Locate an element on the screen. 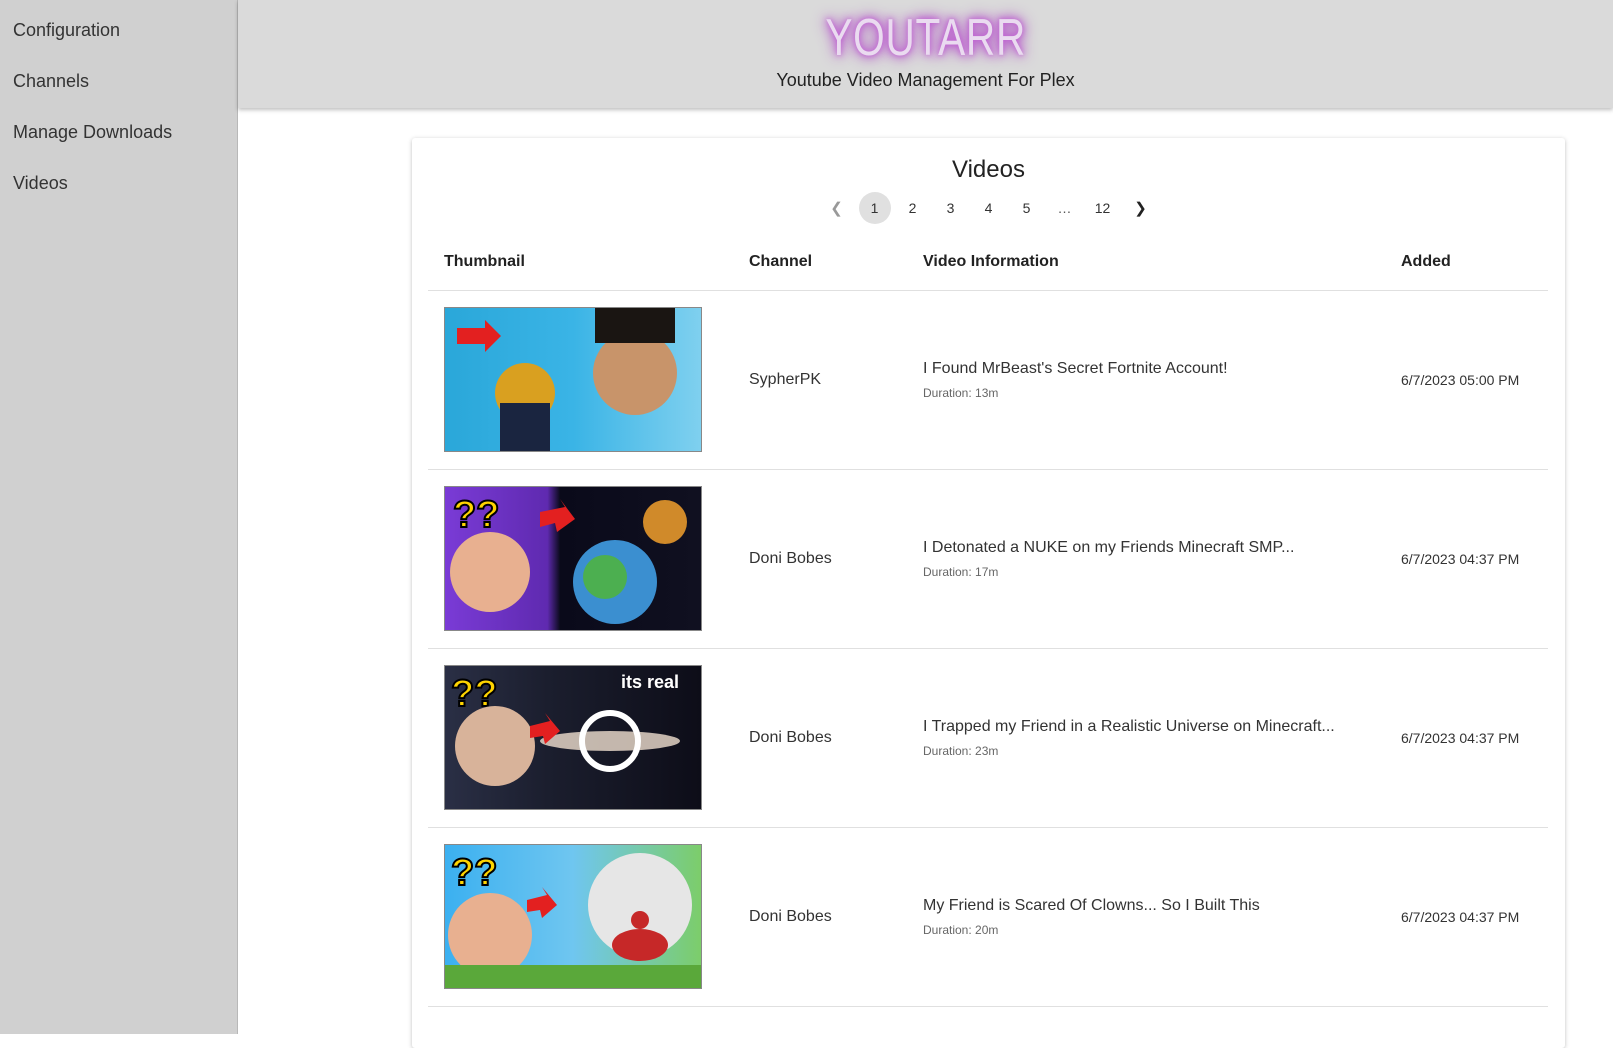 Image resolution: width=1613 pixels, height=1048 pixels. page-button-5: 5 is located at coordinates (1027, 208).